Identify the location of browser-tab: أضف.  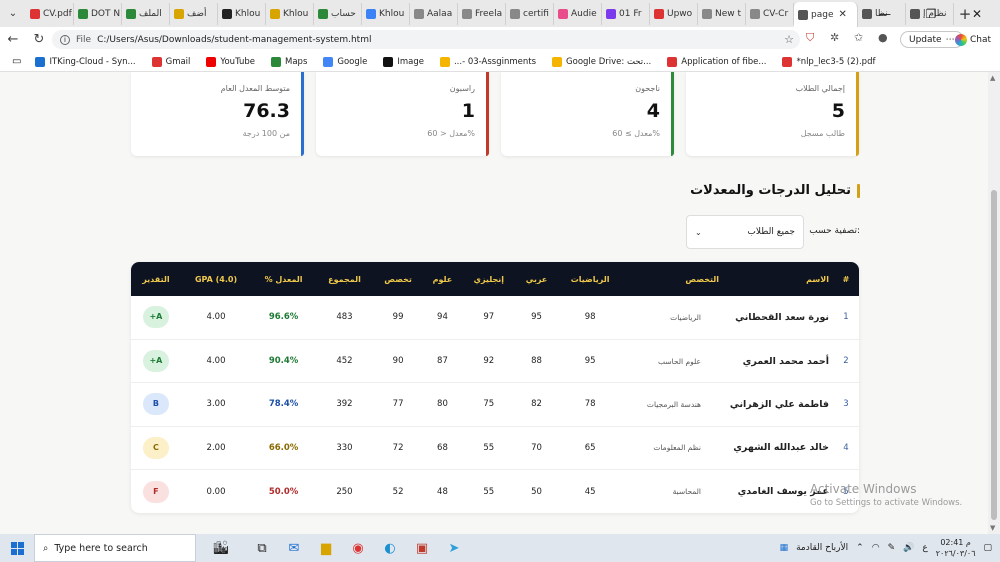
(194, 13).